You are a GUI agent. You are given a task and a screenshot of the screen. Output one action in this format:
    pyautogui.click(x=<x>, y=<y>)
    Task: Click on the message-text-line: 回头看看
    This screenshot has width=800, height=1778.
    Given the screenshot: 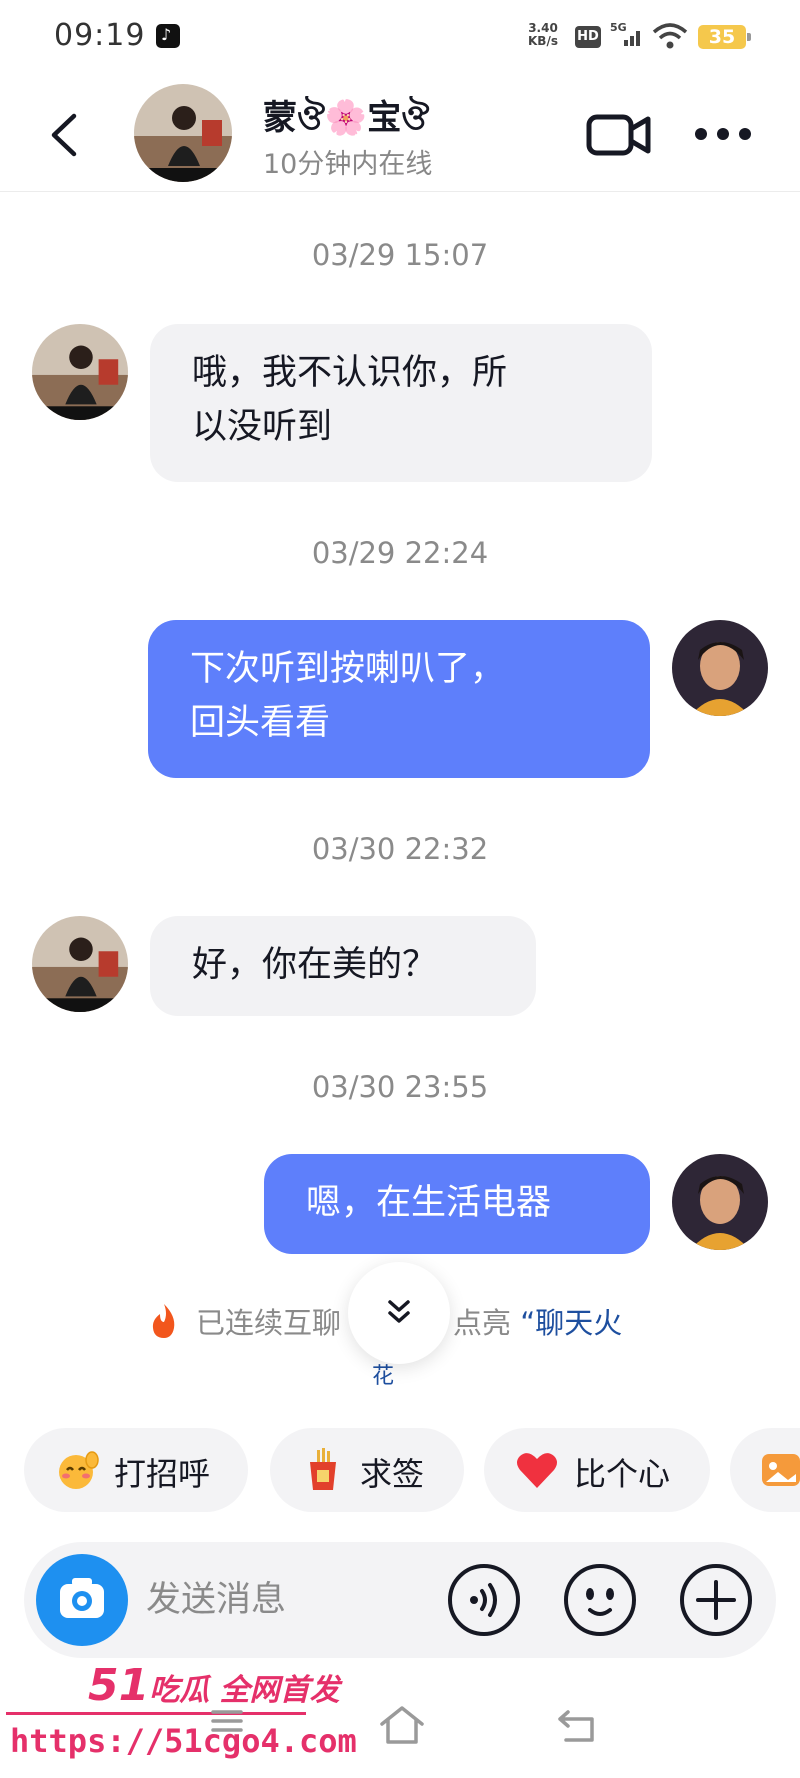 What is the action you would take?
    pyautogui.click(x=260, y=723)
    